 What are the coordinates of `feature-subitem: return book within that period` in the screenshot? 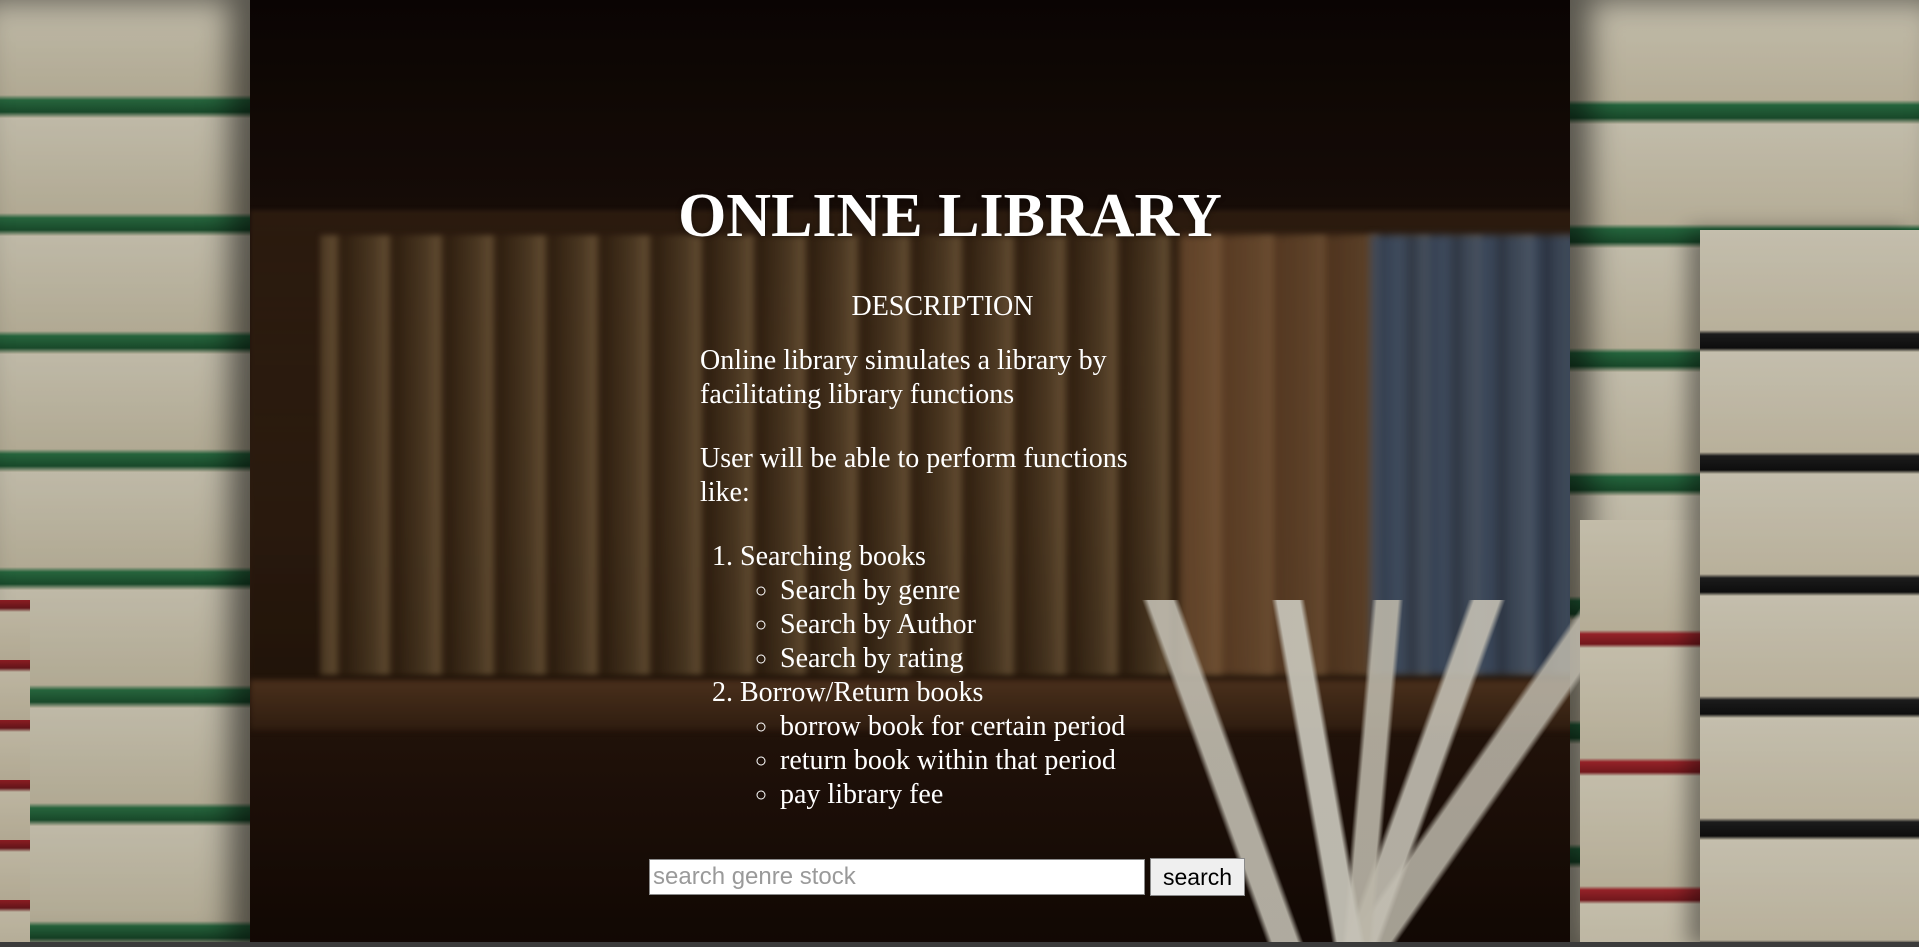 It's located at (1000, 761).